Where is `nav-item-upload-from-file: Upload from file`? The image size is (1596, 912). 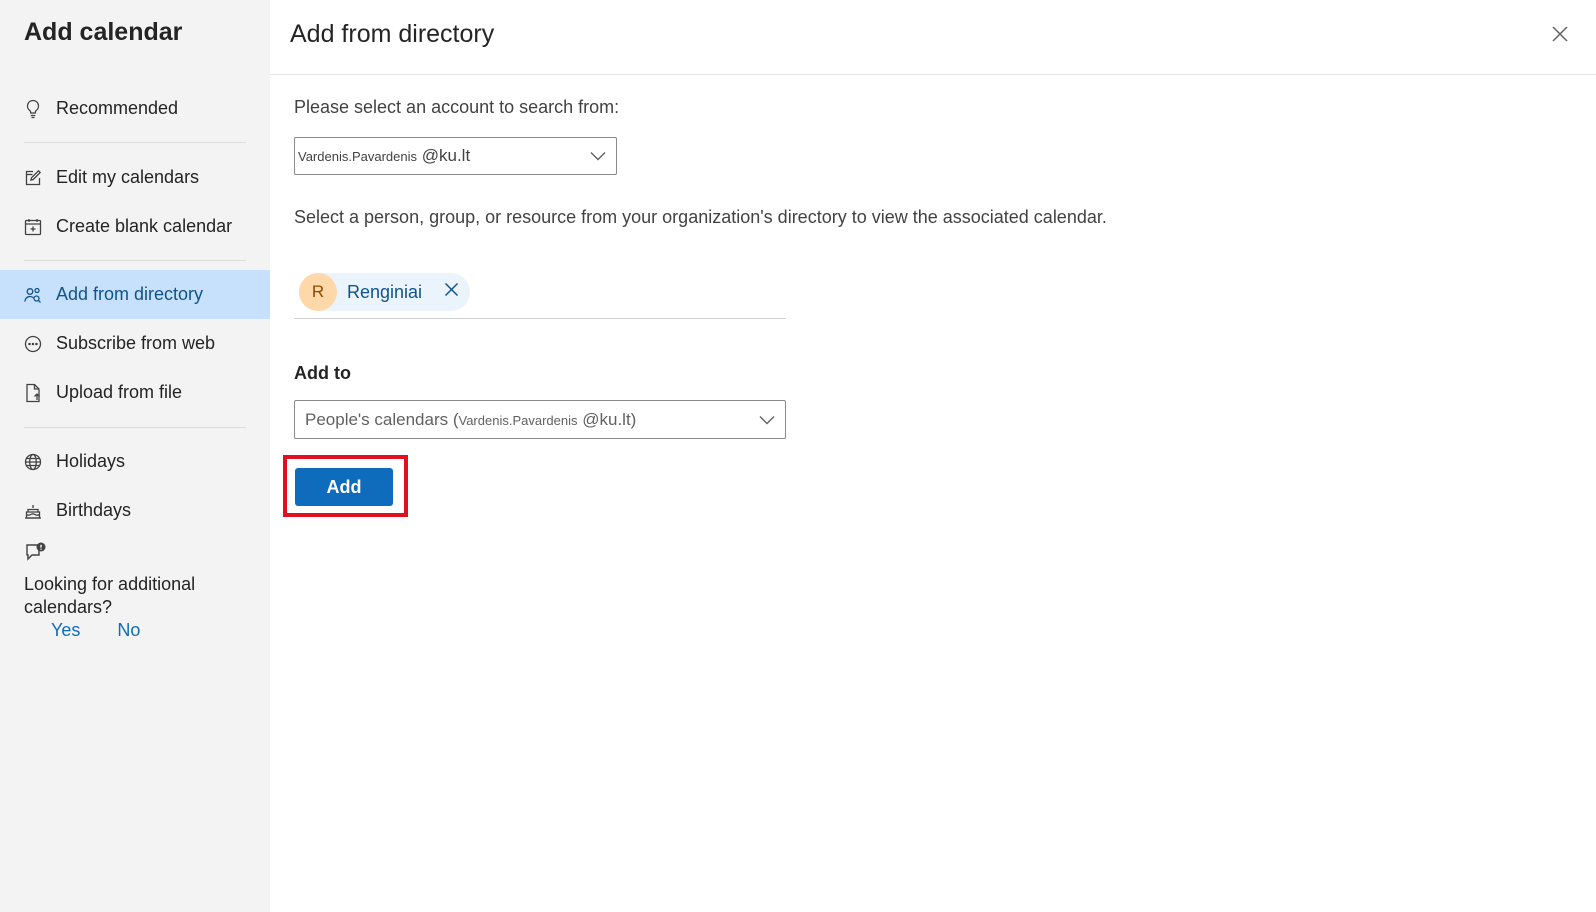 nav-item-upload-from-file: Upload from file is located at coordinates (135, 392).